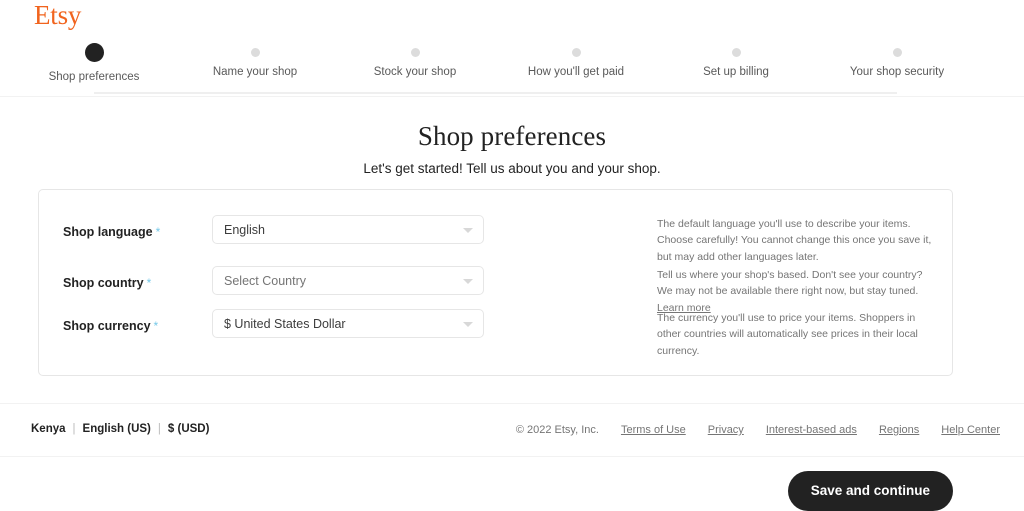 The height and width of the screenshot is (511, 1024). I want to click on stepper-step-label: Name your shop, so click(255, 72).